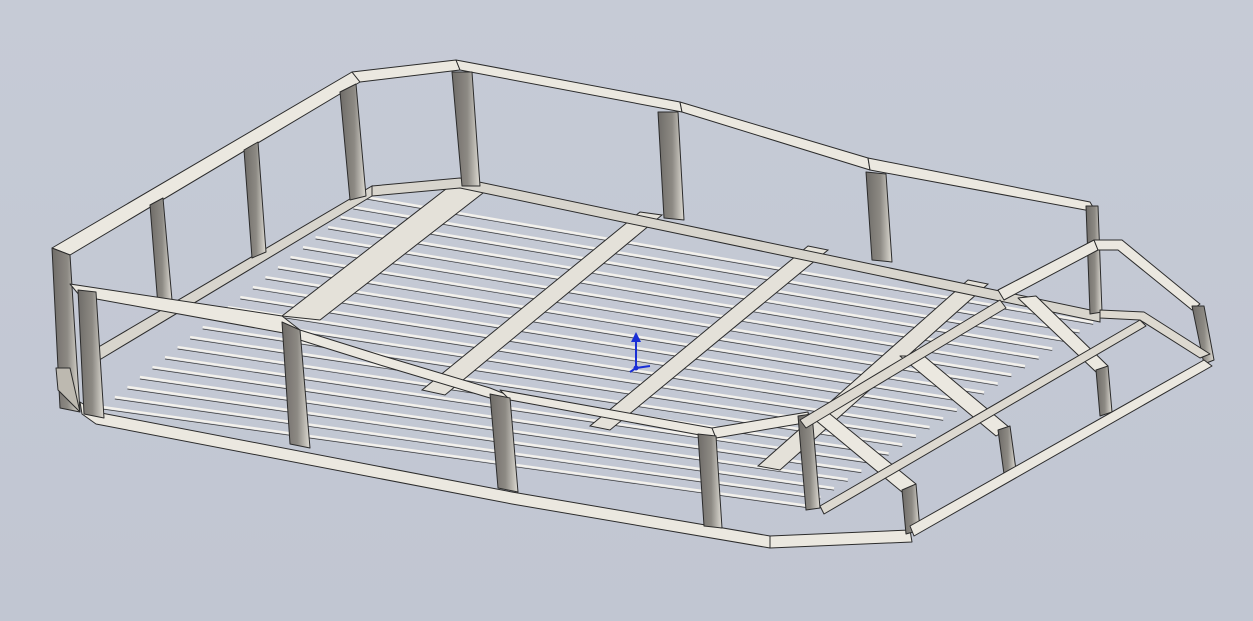 The width and height of the screenshot is (1253, 621). What do you see at coordinates (677, 299) in the screenshot?
I see `floor-slat-edge` at bounding box center [677, 299].